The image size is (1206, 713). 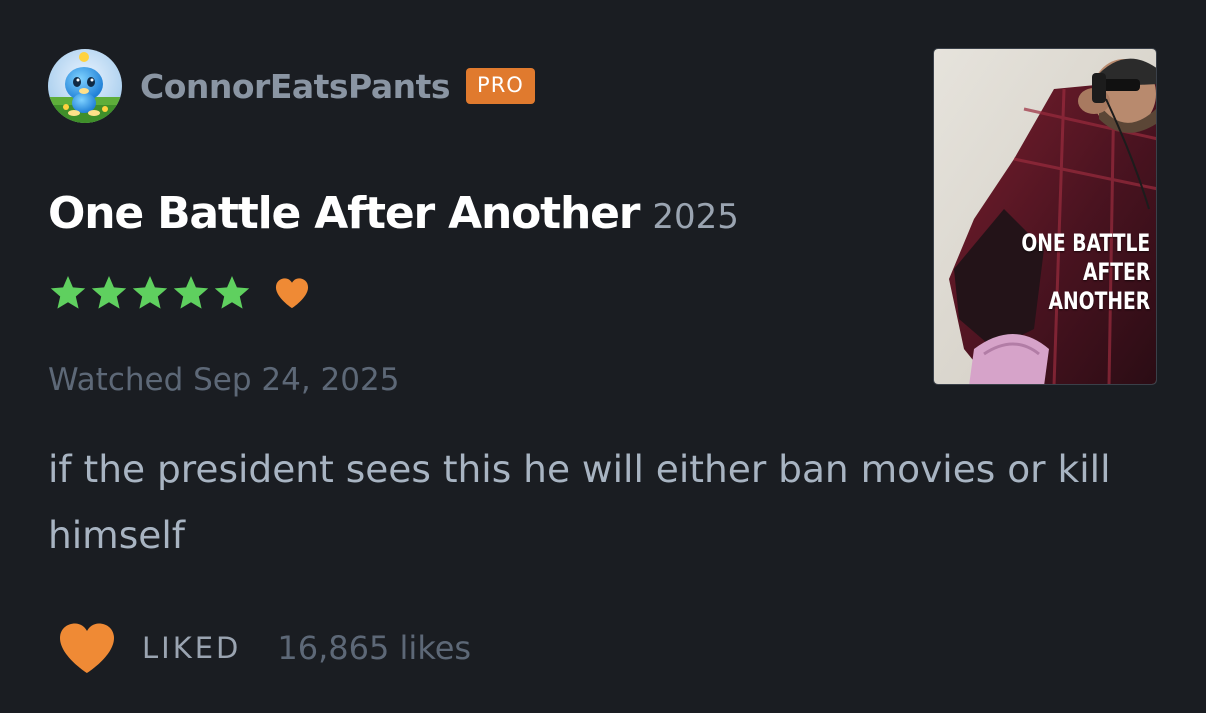 What do you see at coordinates (500, 86) in the screenshot?
I see `pro-badge: PRO` at bounding box center [500, 86].